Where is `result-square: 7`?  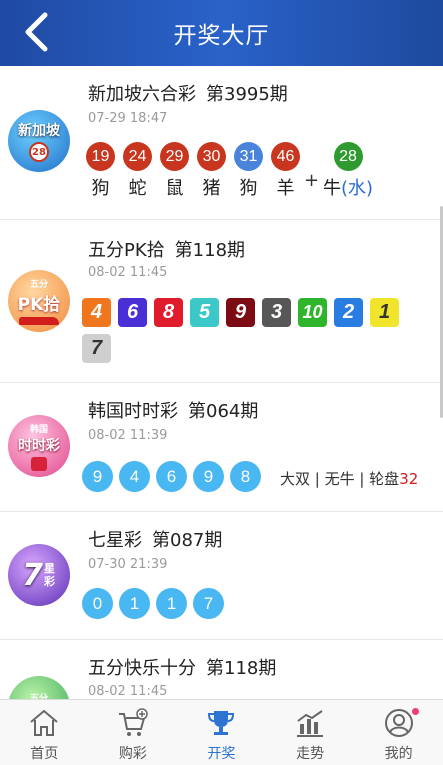
result-square: 7 is located at coordinates (96, 348).